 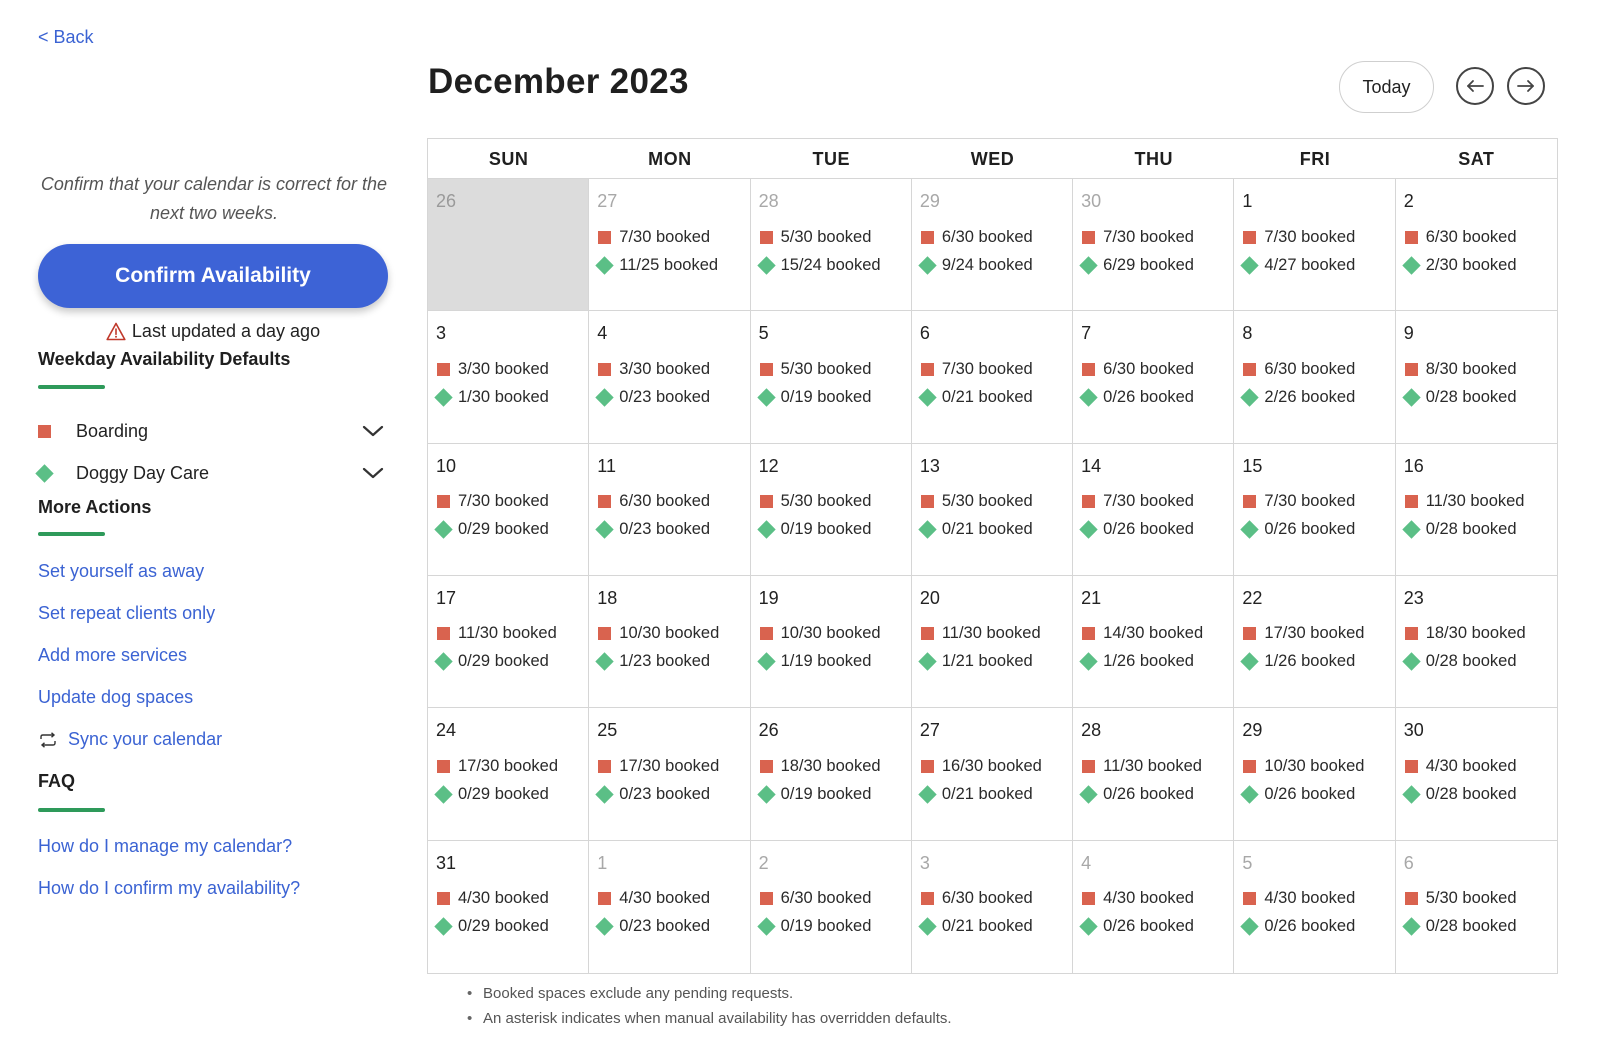 I want to click on calendar-day-cell: 12 5/30 booked 0/19 booked, so click(x=831, y=509).